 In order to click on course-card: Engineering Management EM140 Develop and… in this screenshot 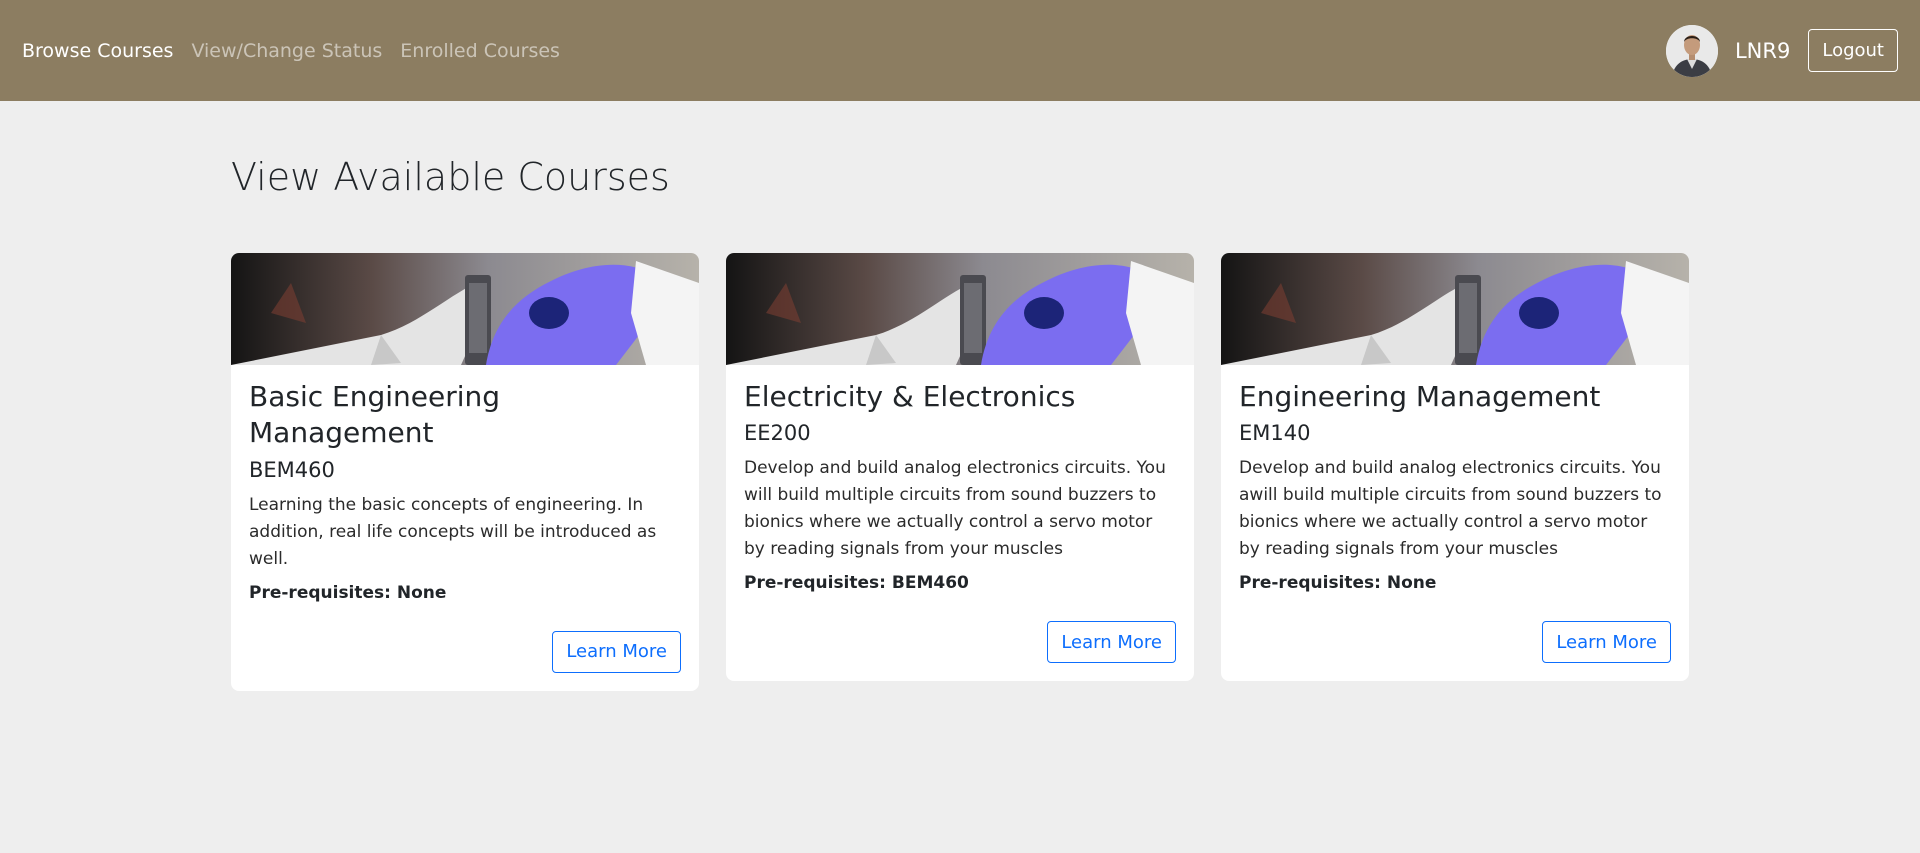, I will do `click(1455, 467)`.